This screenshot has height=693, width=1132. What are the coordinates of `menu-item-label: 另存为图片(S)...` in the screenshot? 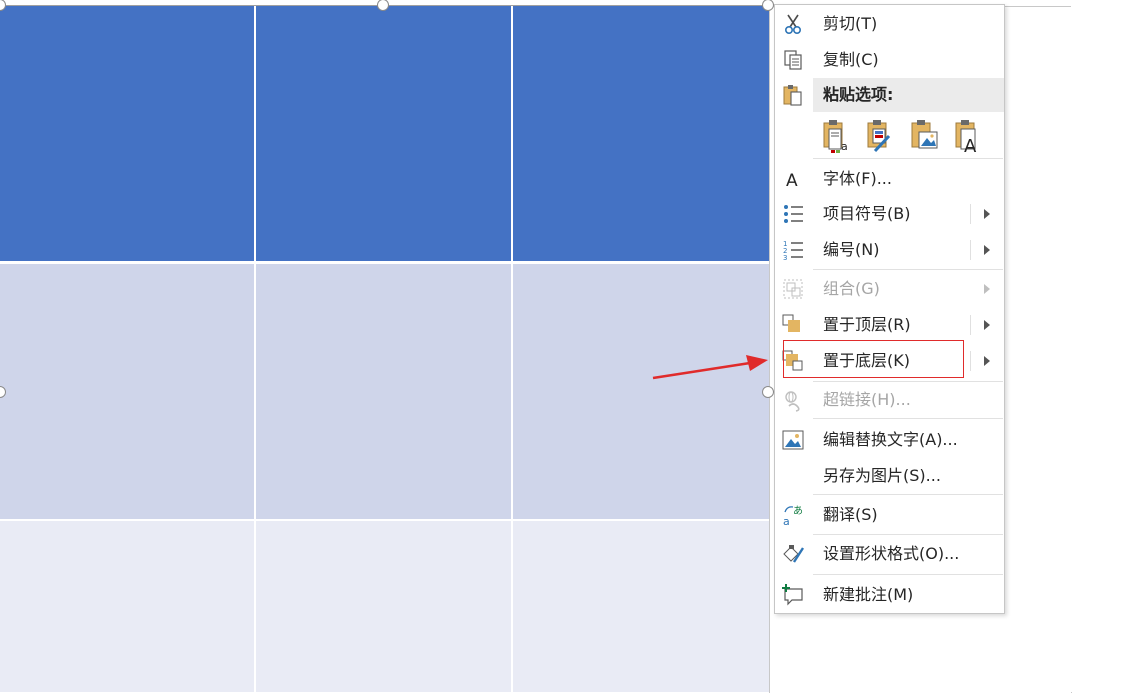 It's located at (882, 475).